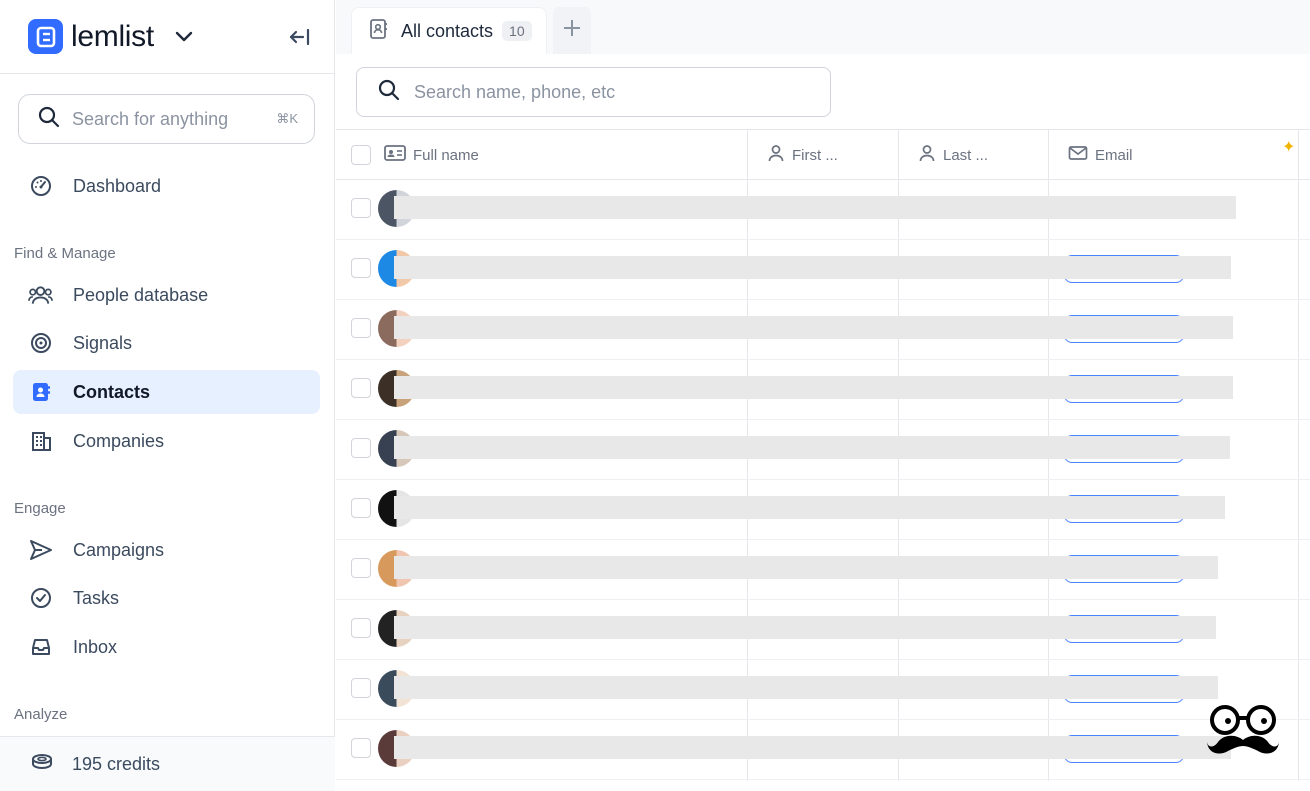 The width and height of the screenshot is (1310, 791). Describe the element at coordinates (1288, 147) in the screenshot. I see `sparkle-icon: ✦` at that location.